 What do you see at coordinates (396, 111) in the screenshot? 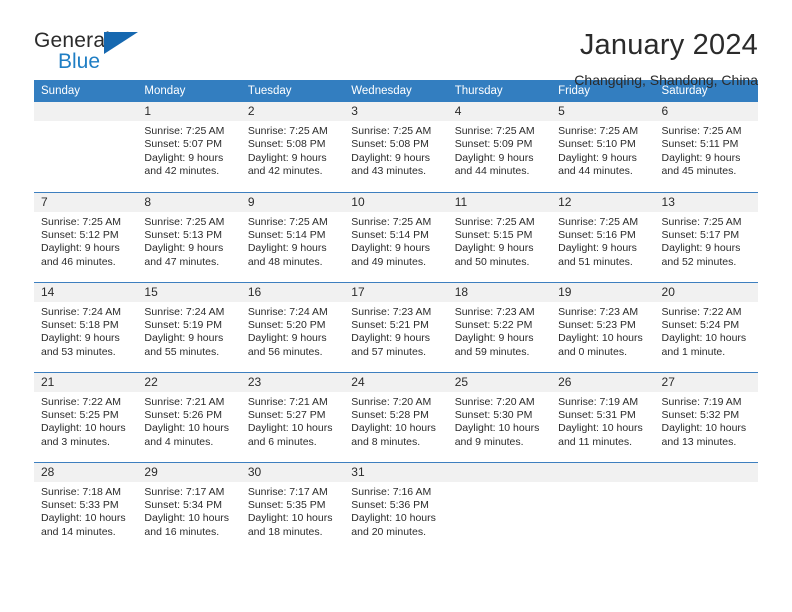
I see `day-number: 3` at bounding box center [396, 111].